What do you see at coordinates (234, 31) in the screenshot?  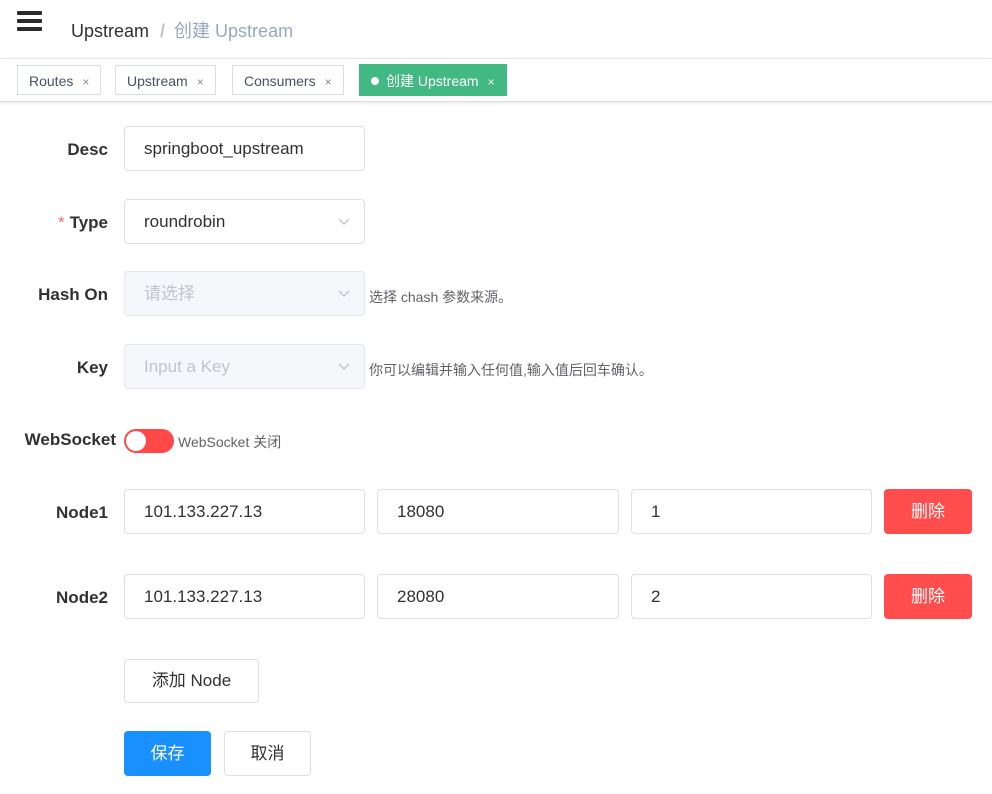 I see `breadcrumb-item-current: 创建 Upstream` at bounding box center [234, 31].